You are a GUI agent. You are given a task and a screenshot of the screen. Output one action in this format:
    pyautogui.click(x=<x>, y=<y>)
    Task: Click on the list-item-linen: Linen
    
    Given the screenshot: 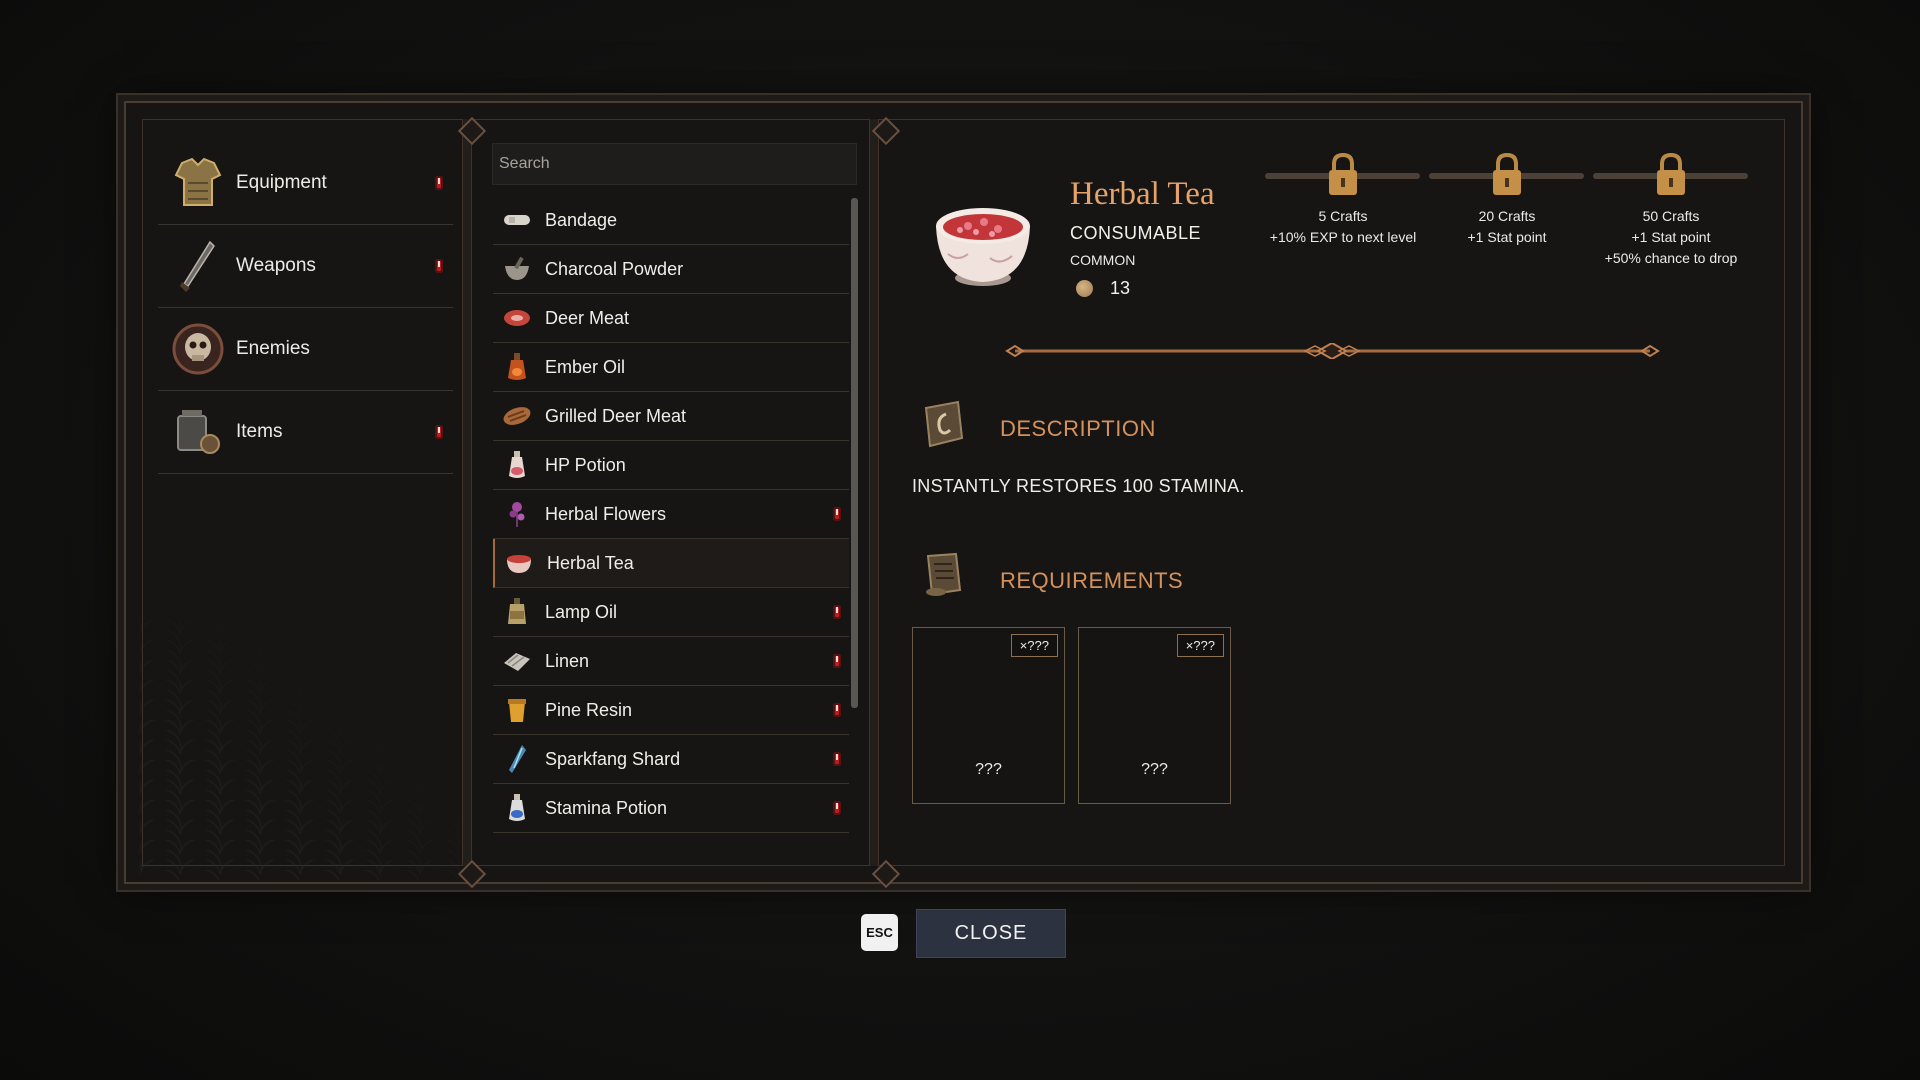 What is the action you would take?
    pyautogui.click(x=671, y=661)
    